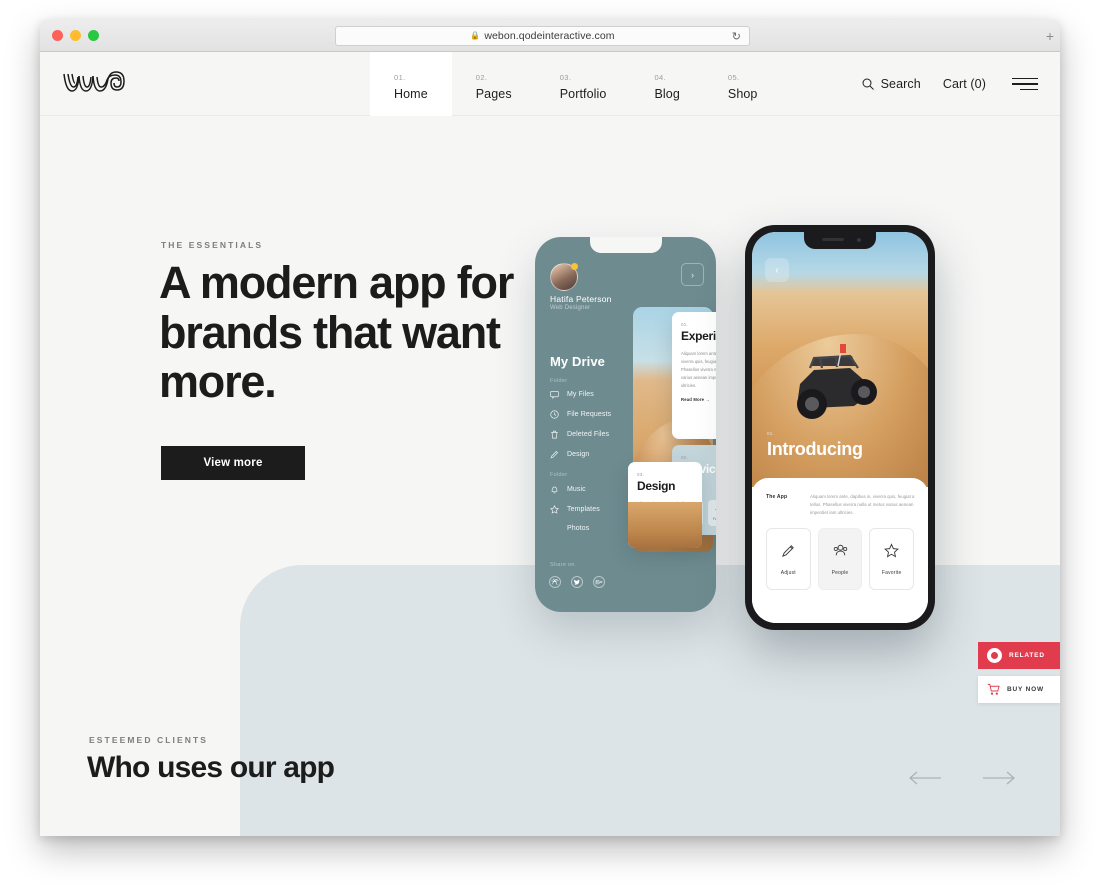 This screenshot has height=891, width=1100. I want to click on read-more-link: Read More →, so click(698, 399).